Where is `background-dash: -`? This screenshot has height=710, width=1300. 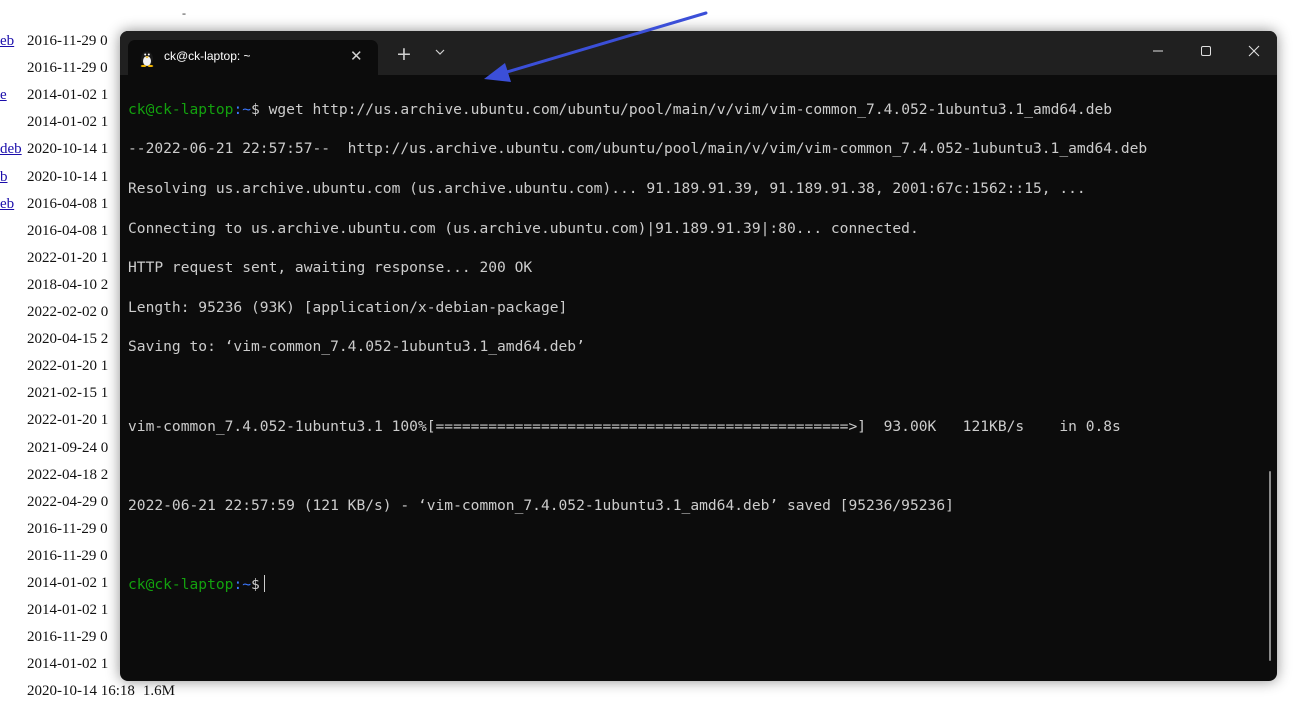 background-dash: - is located at coordinates (184, 13).